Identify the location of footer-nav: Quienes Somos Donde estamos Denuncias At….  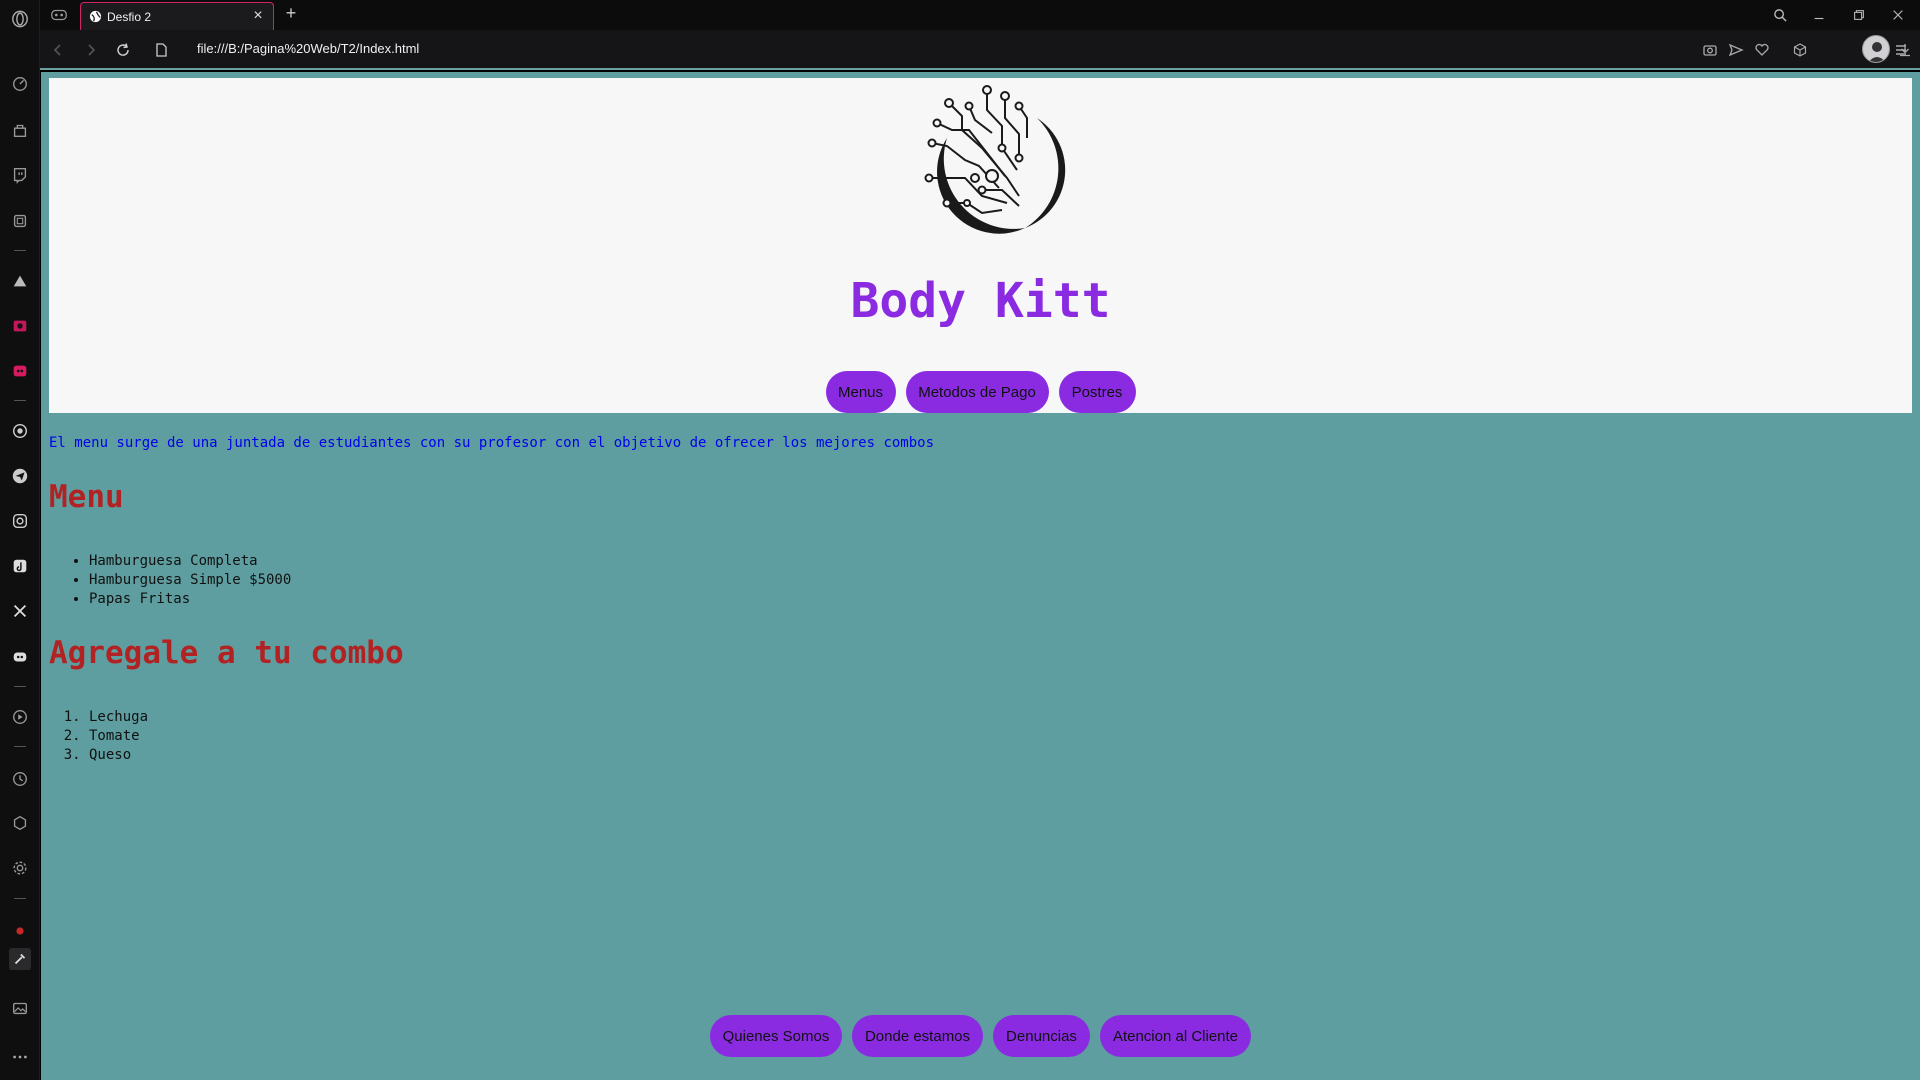
(980, 1036).